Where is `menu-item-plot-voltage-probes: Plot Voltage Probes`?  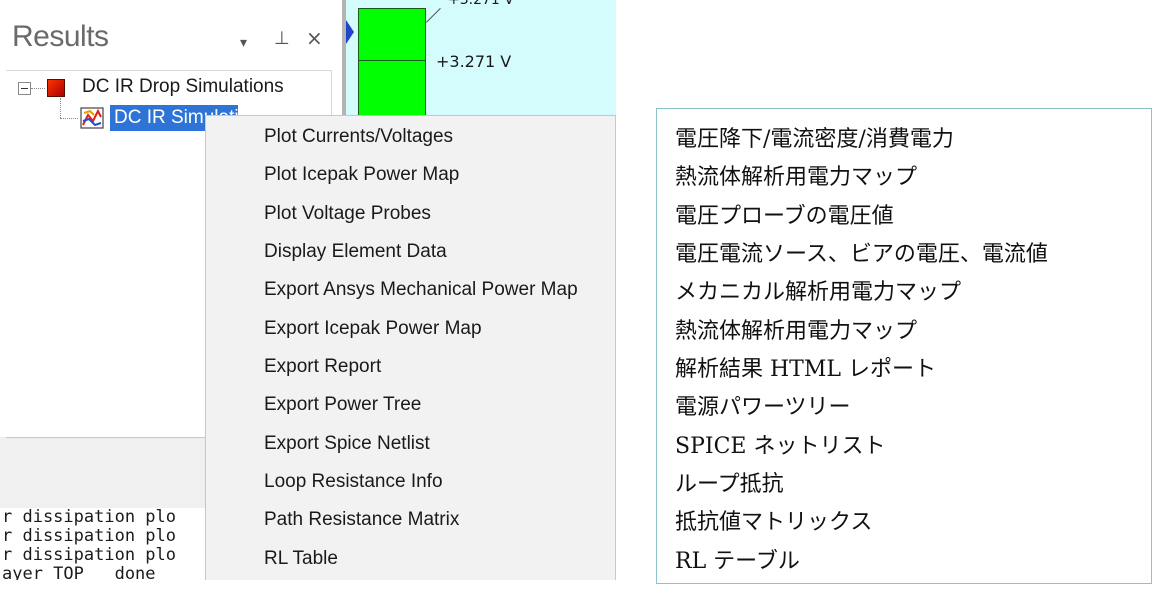
menu-item-plot-voltage-probes: Plot Voltage Probes is located at coordinates (347, 214).